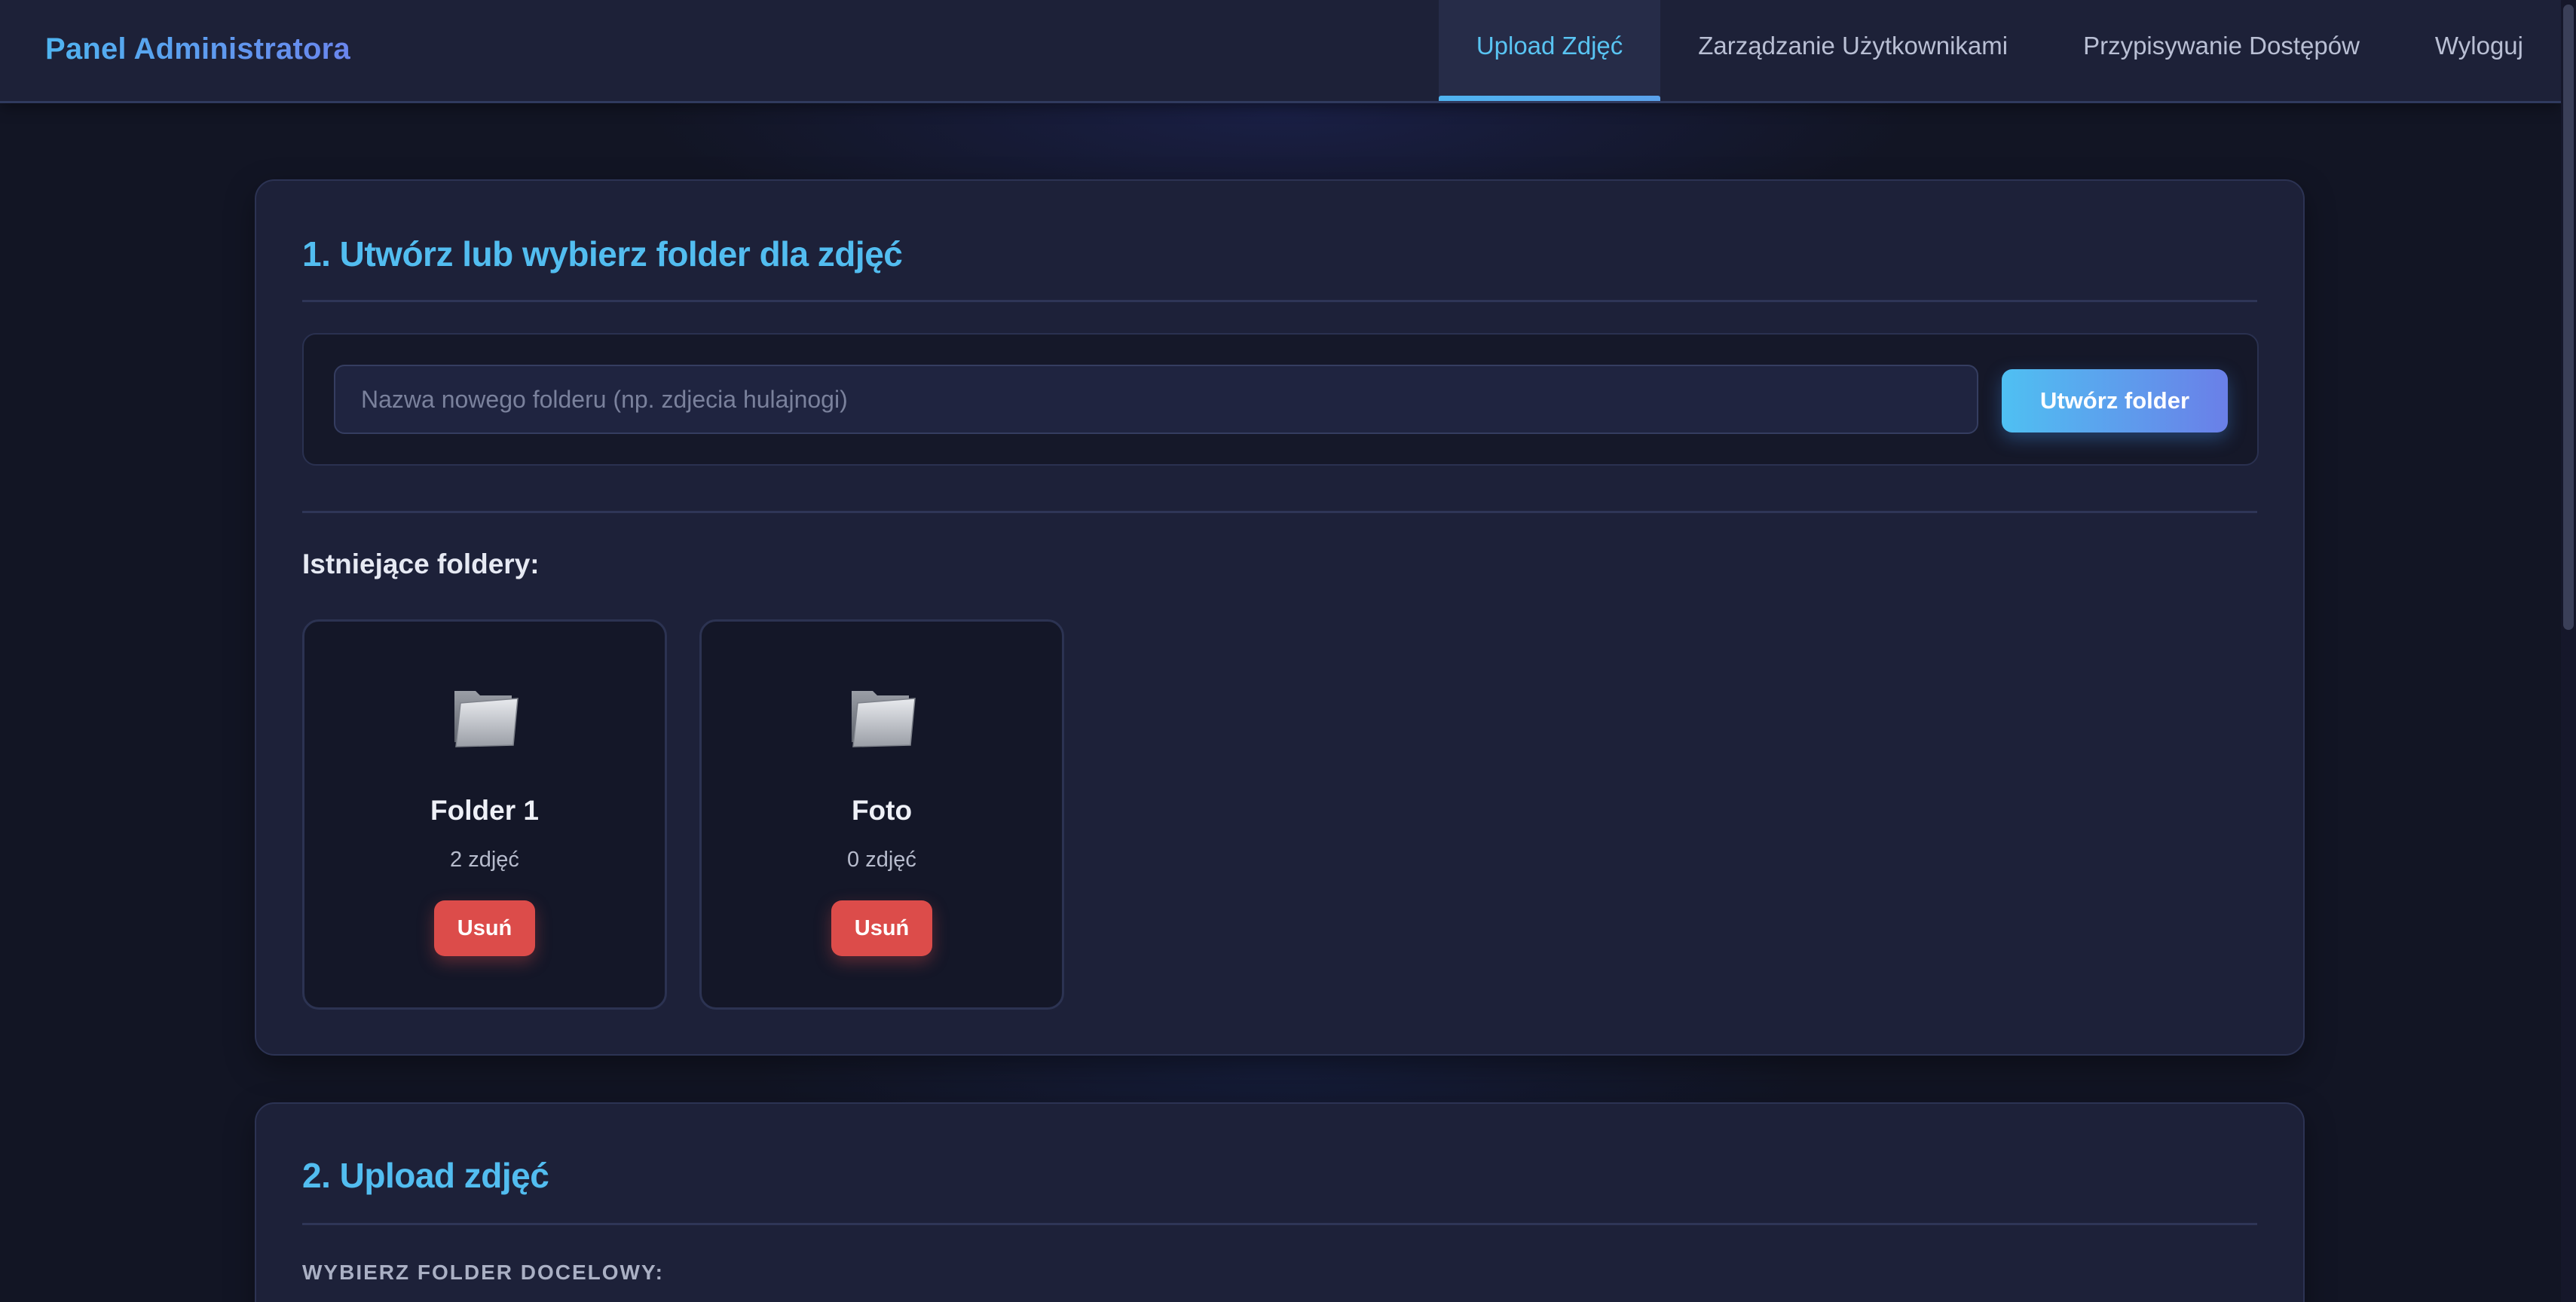  What do you see at coordinates (2115, 400) in the screenshot?
I see `create-folder-button: Utwórz folder` at bounding box center [2115, 400].